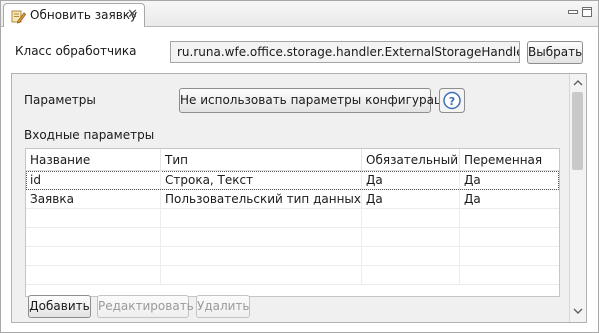 The image size is (599, 333). I want to click on tab-title: Обновить заявку, so click(84, 15).